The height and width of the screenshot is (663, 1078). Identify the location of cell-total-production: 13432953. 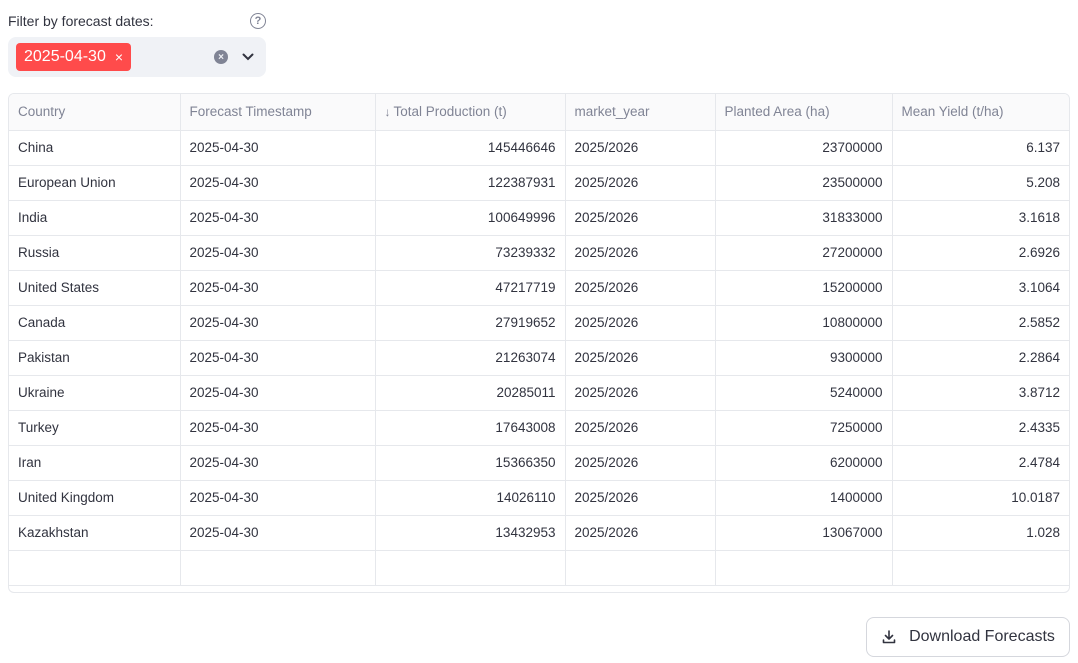
(470, 533).